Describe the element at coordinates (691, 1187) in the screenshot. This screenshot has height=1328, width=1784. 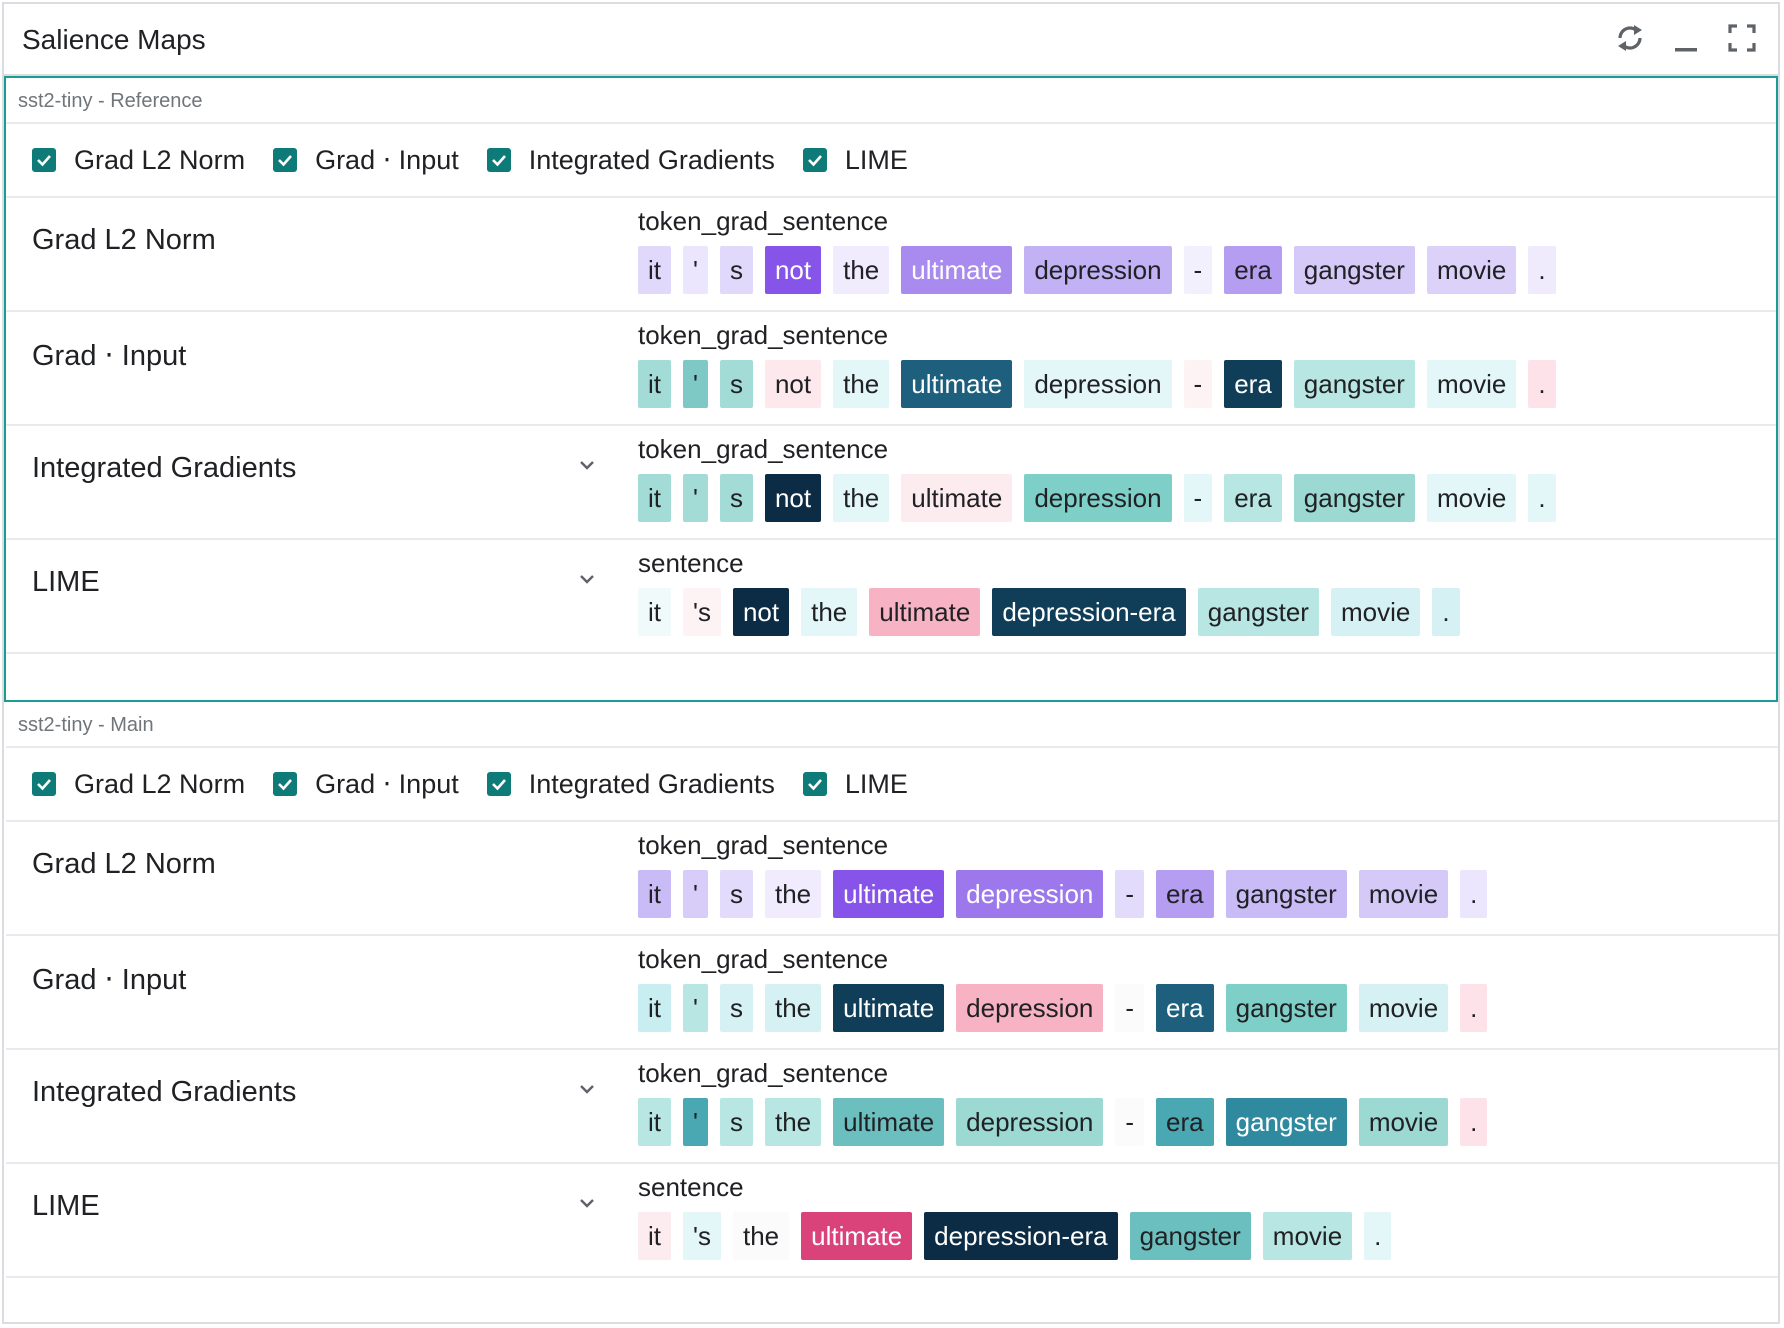
I see `field-name: sentence` at that location.